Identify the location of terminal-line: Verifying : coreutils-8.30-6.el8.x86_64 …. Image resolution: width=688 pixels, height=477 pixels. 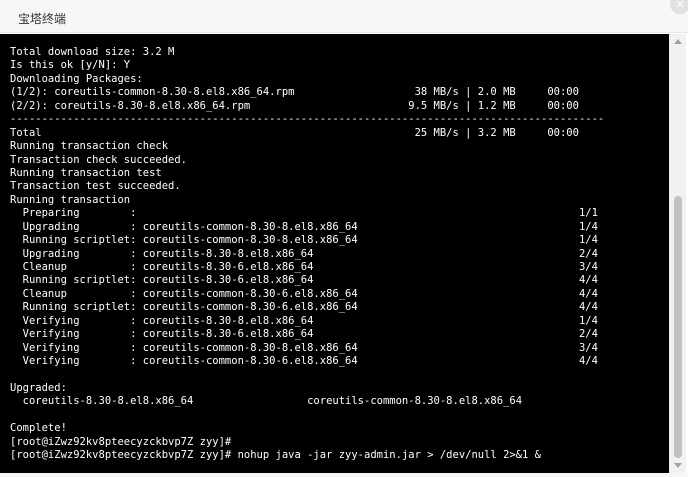
(304, 334).